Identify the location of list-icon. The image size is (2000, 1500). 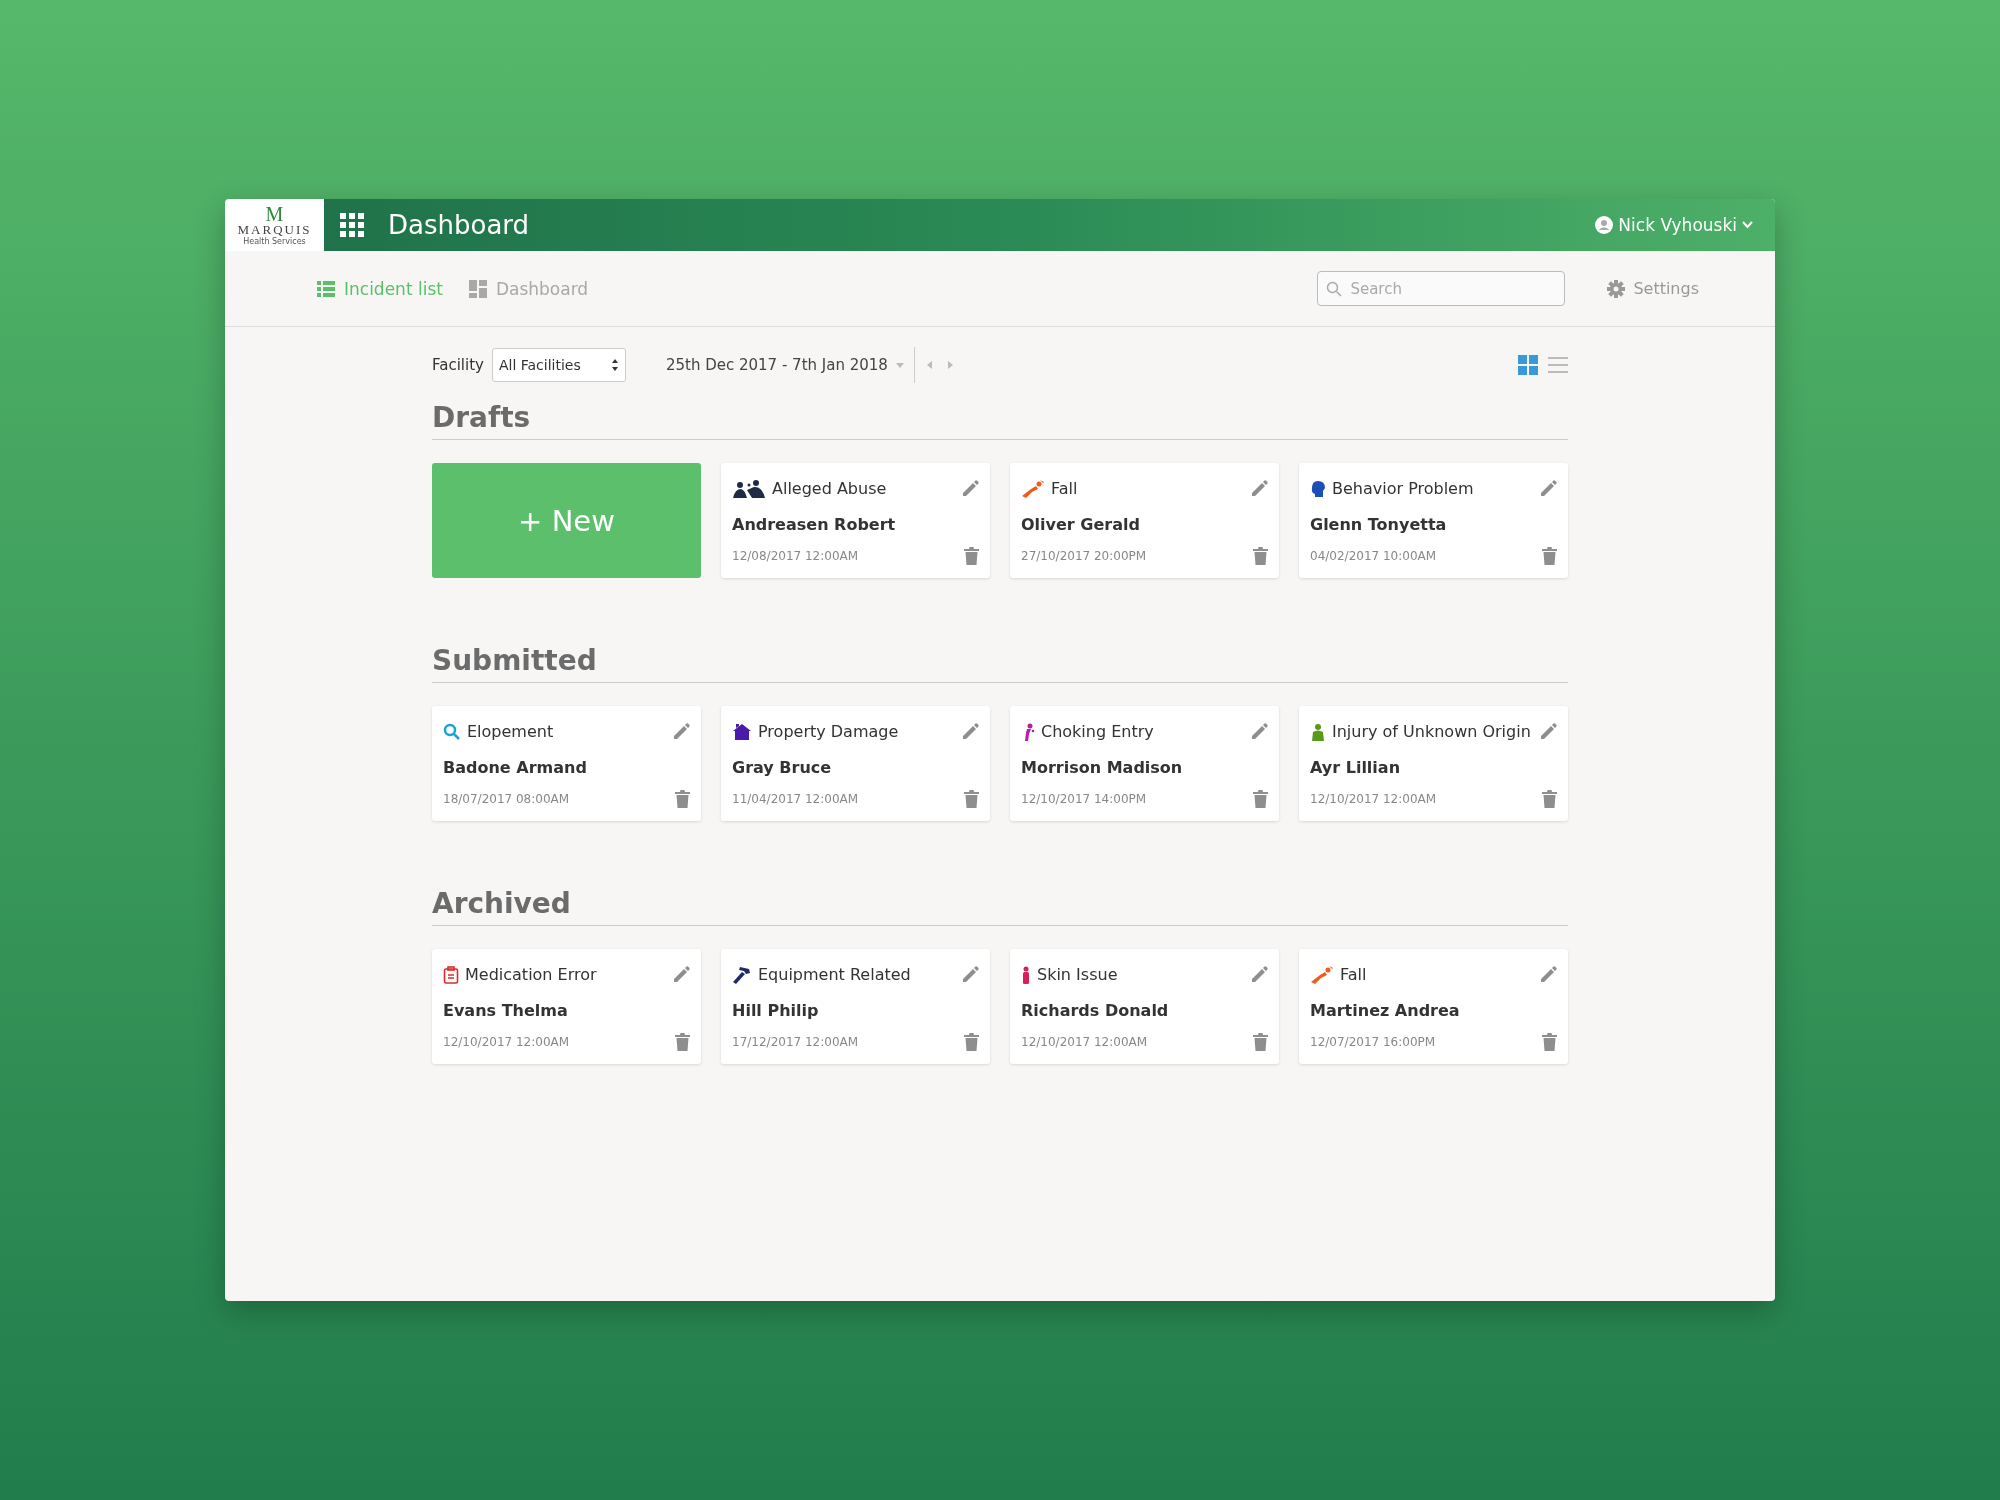
(326, 288).